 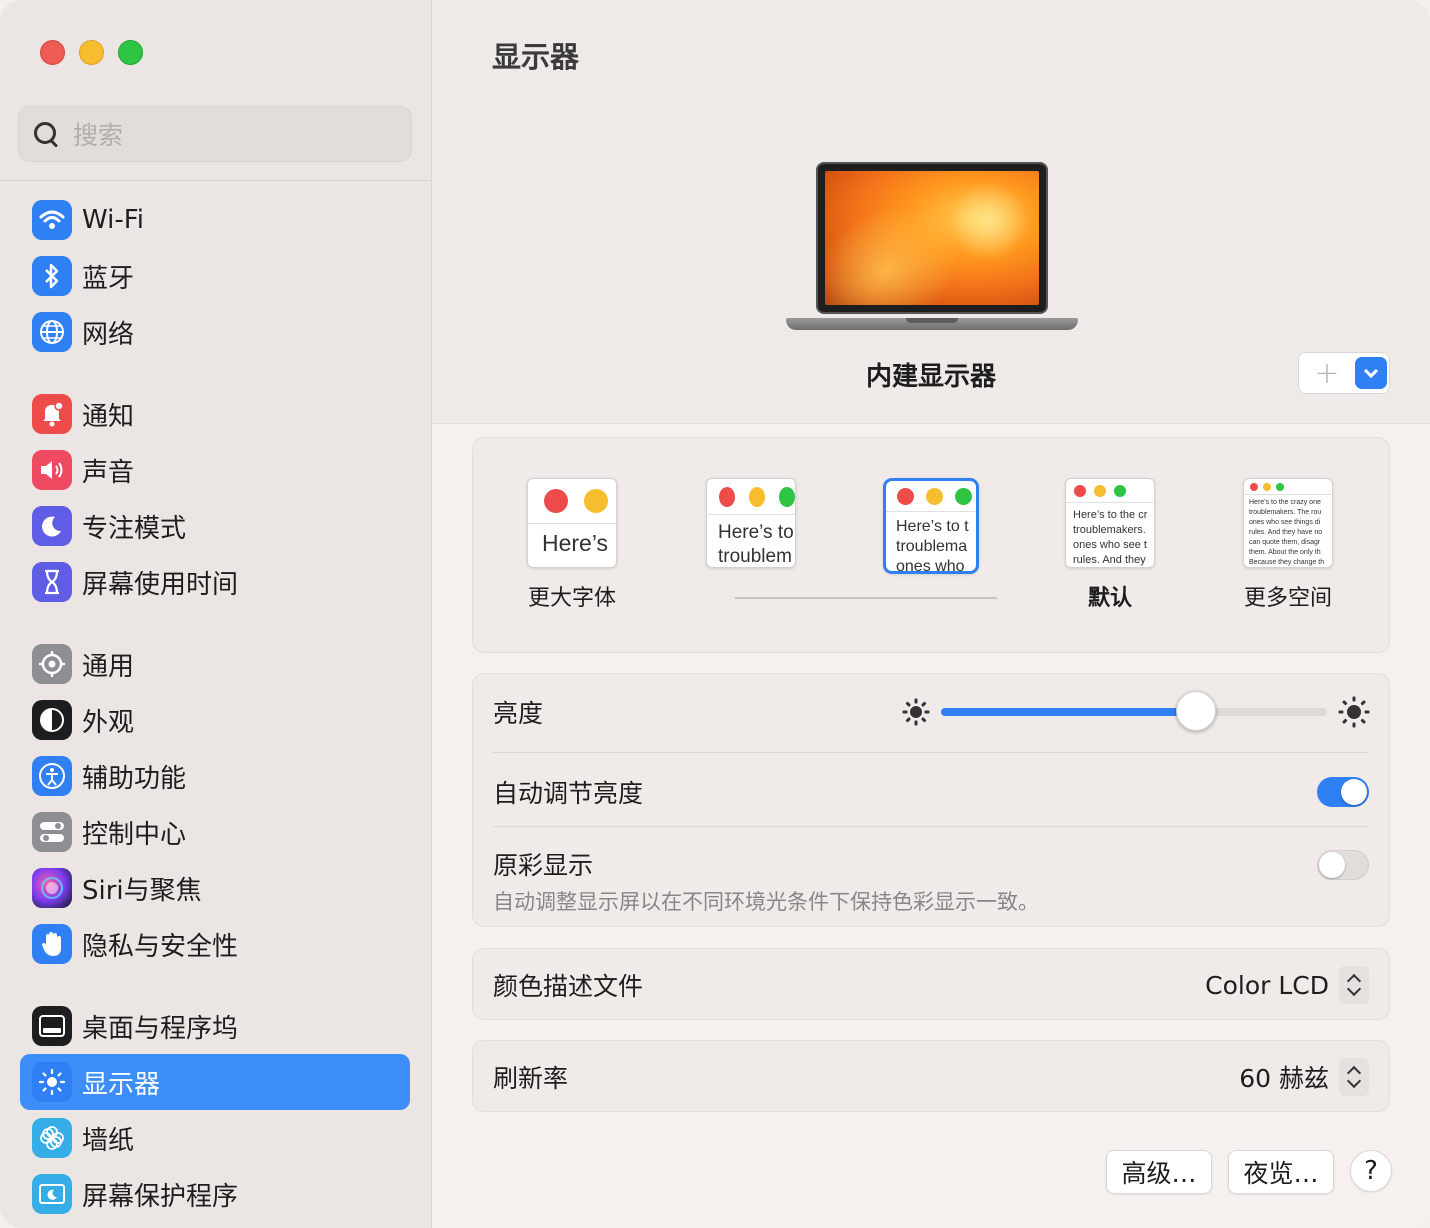 What do you see at coordinates (52, 276) in the screenshot?
I see `bluetooth-icon` at bounding box center [52, 276].